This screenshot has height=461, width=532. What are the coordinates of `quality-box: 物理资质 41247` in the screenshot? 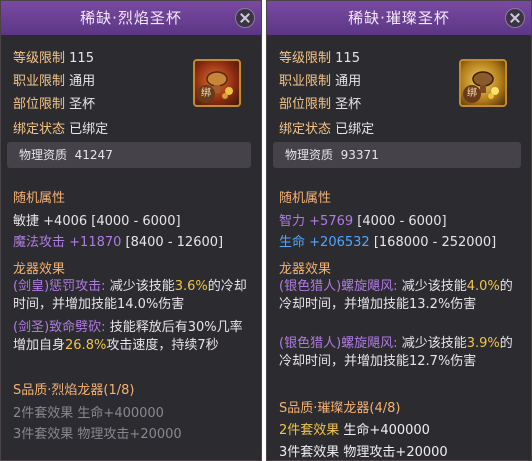 It's located at (129, 155).